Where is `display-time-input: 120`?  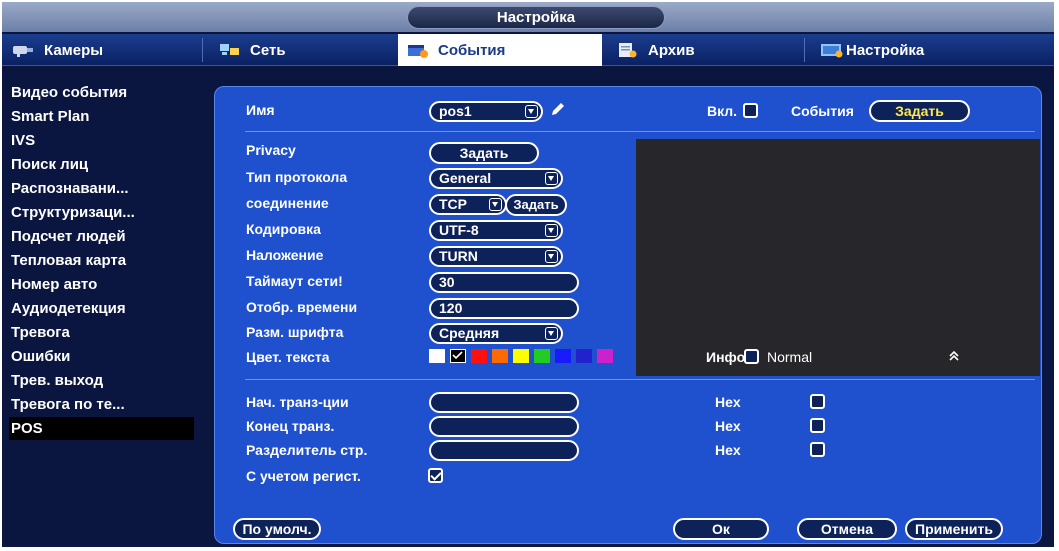
display-time-input: 120 is located at coordinates (504, 308).